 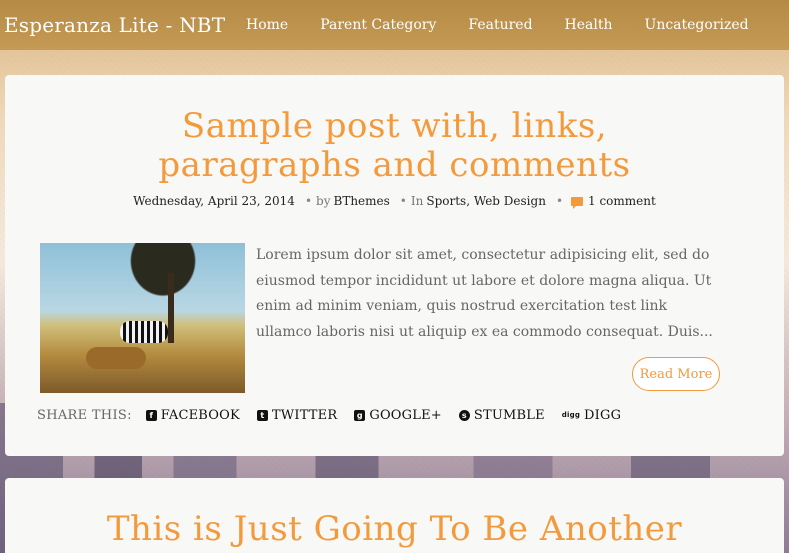 What do you see at coordinates (84, 415) in the screenshot?
I see `share-label: SHARE THIS:` at bounding box center [84, 415].